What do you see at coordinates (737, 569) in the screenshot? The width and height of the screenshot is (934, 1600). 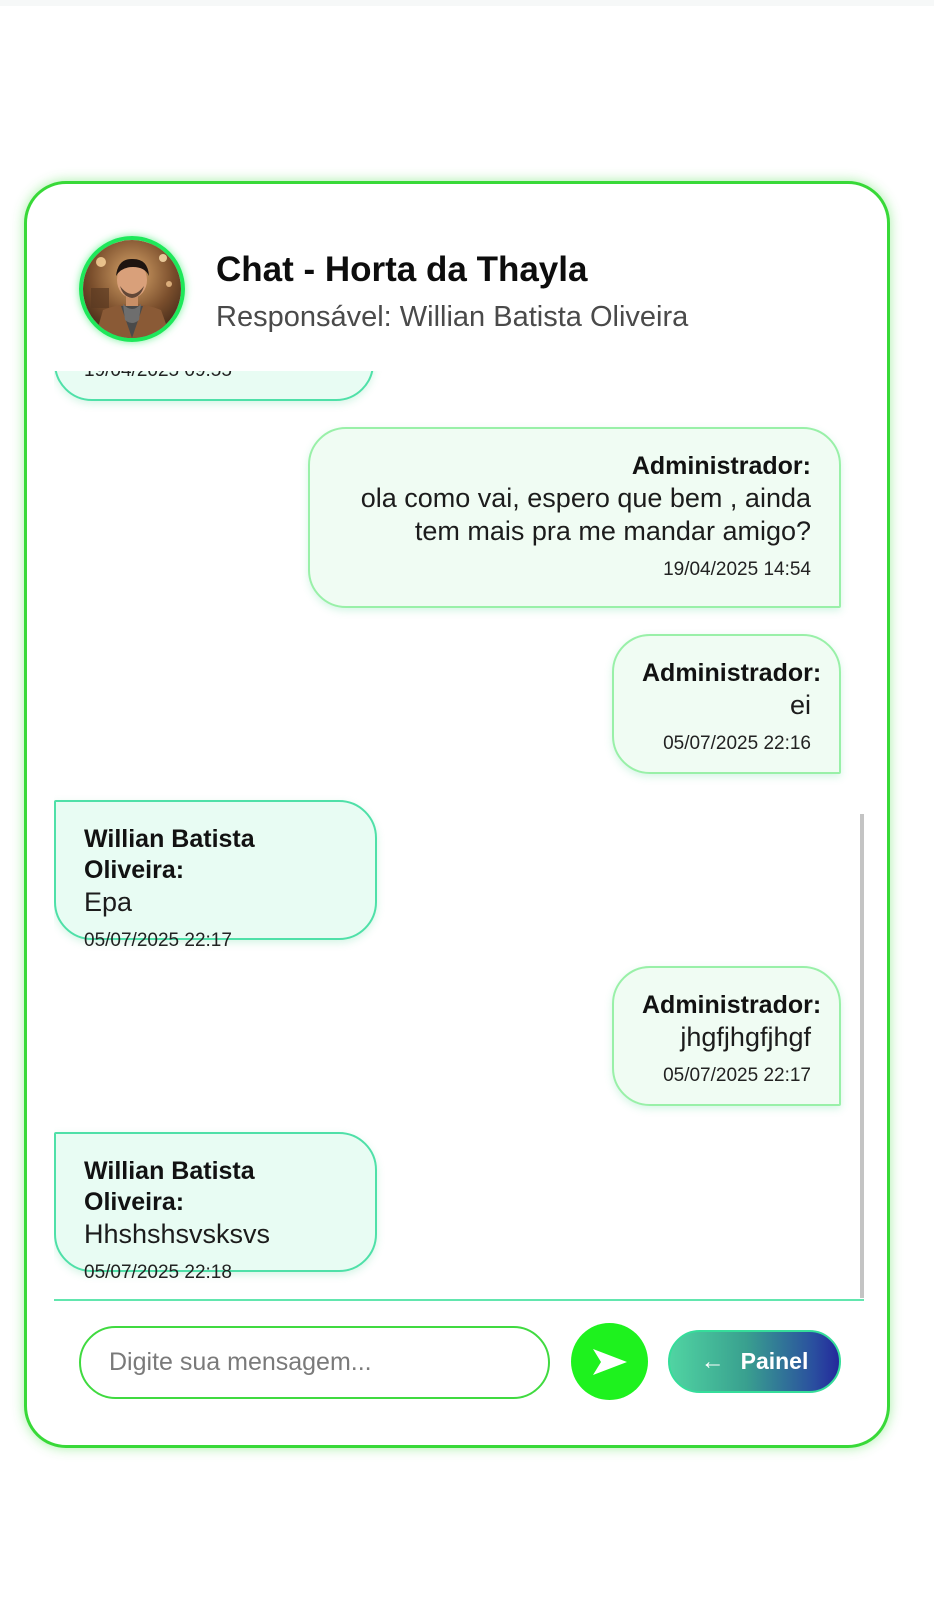 I see `message-time: 19/04/2025 14:54` at bounding box center [737, 569].